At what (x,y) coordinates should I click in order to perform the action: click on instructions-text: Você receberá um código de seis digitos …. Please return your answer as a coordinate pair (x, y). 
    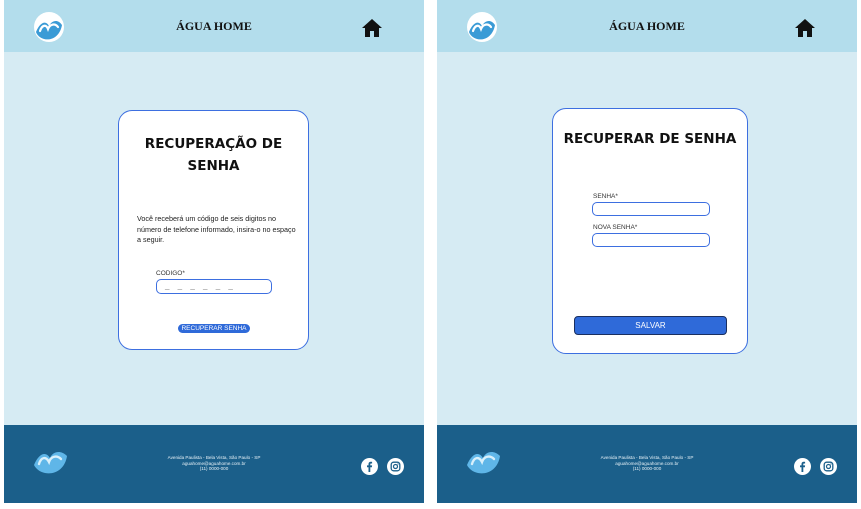
    Looking at the image, I should click on (216, 229).